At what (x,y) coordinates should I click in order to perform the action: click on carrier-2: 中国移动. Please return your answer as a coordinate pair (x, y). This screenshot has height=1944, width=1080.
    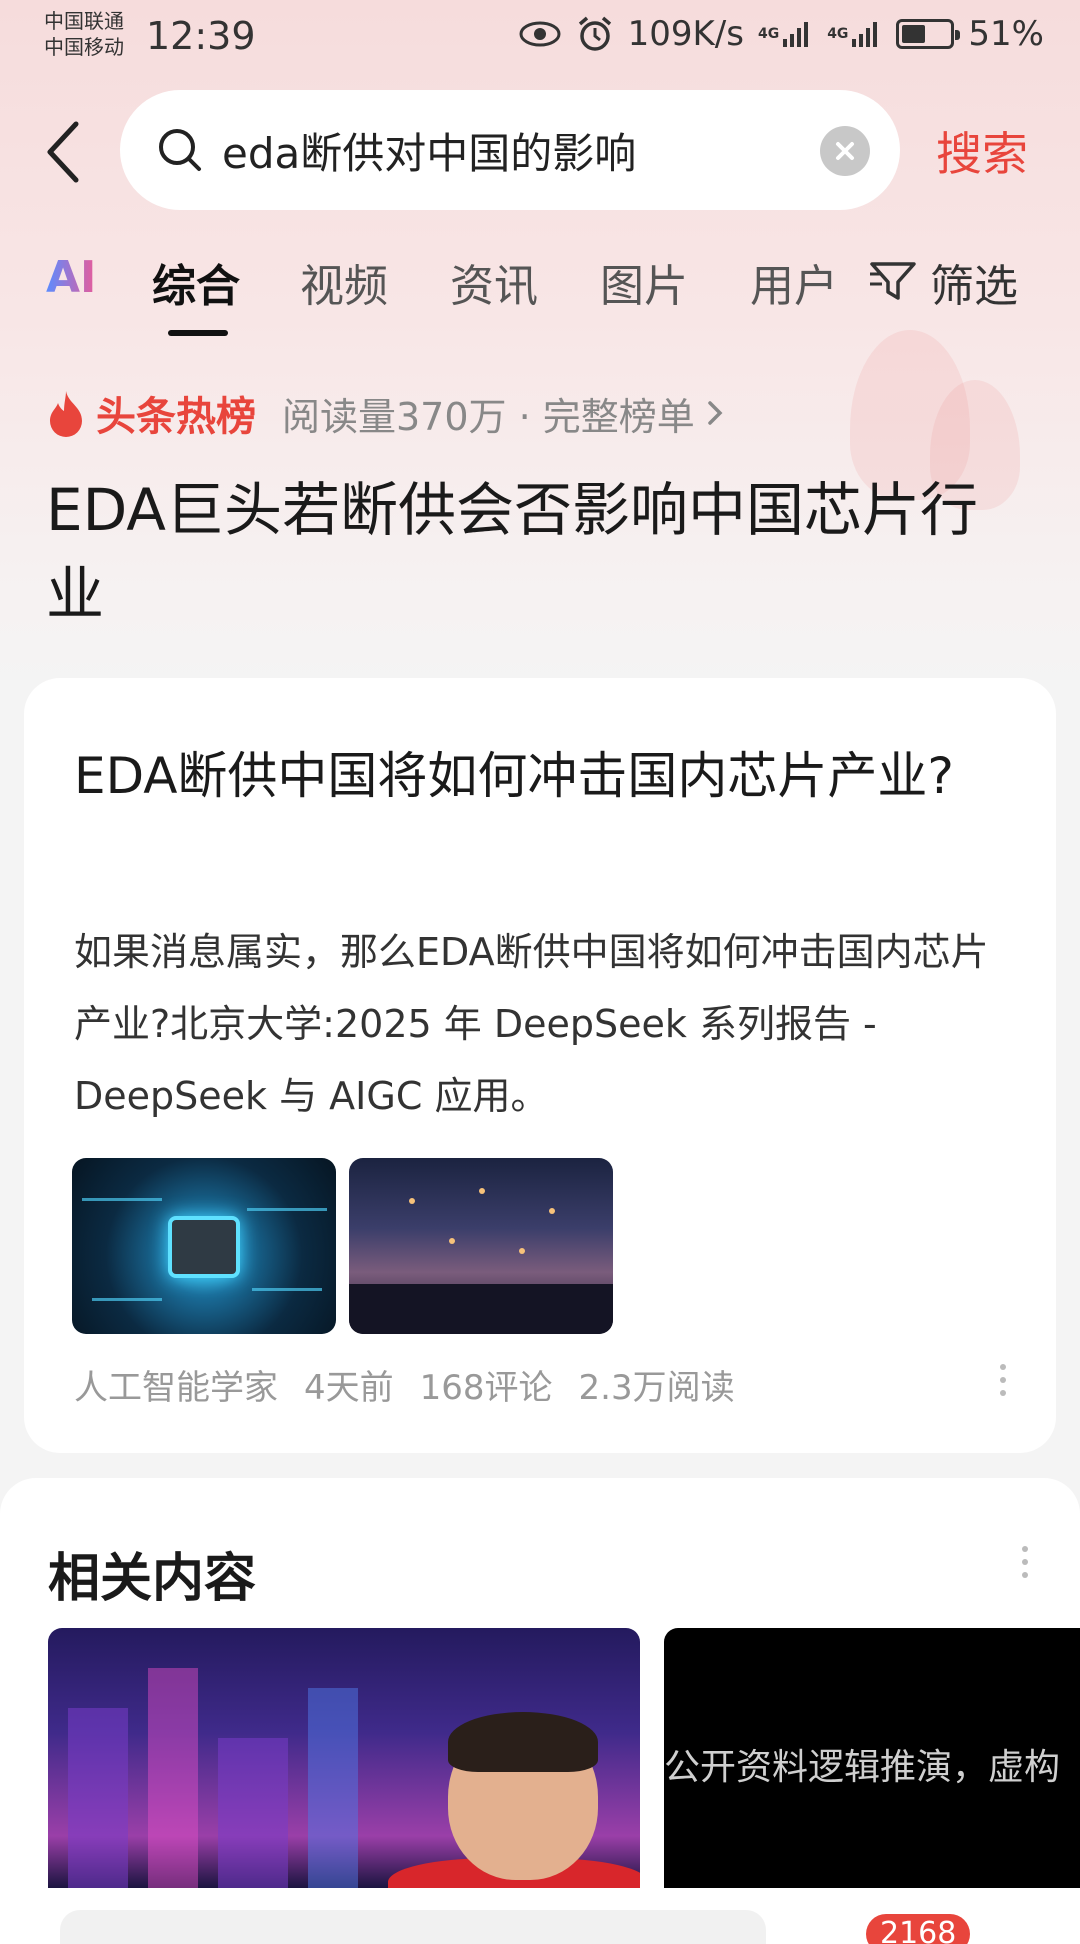
    Looking at the image, I should click on (84, 47).